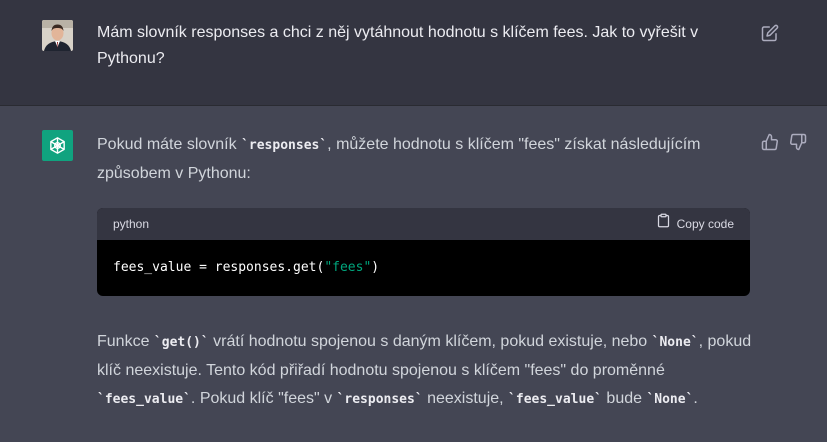 The image size is (827, 442). I want to click on copy-code-button: Copy code, so click(695, 224).